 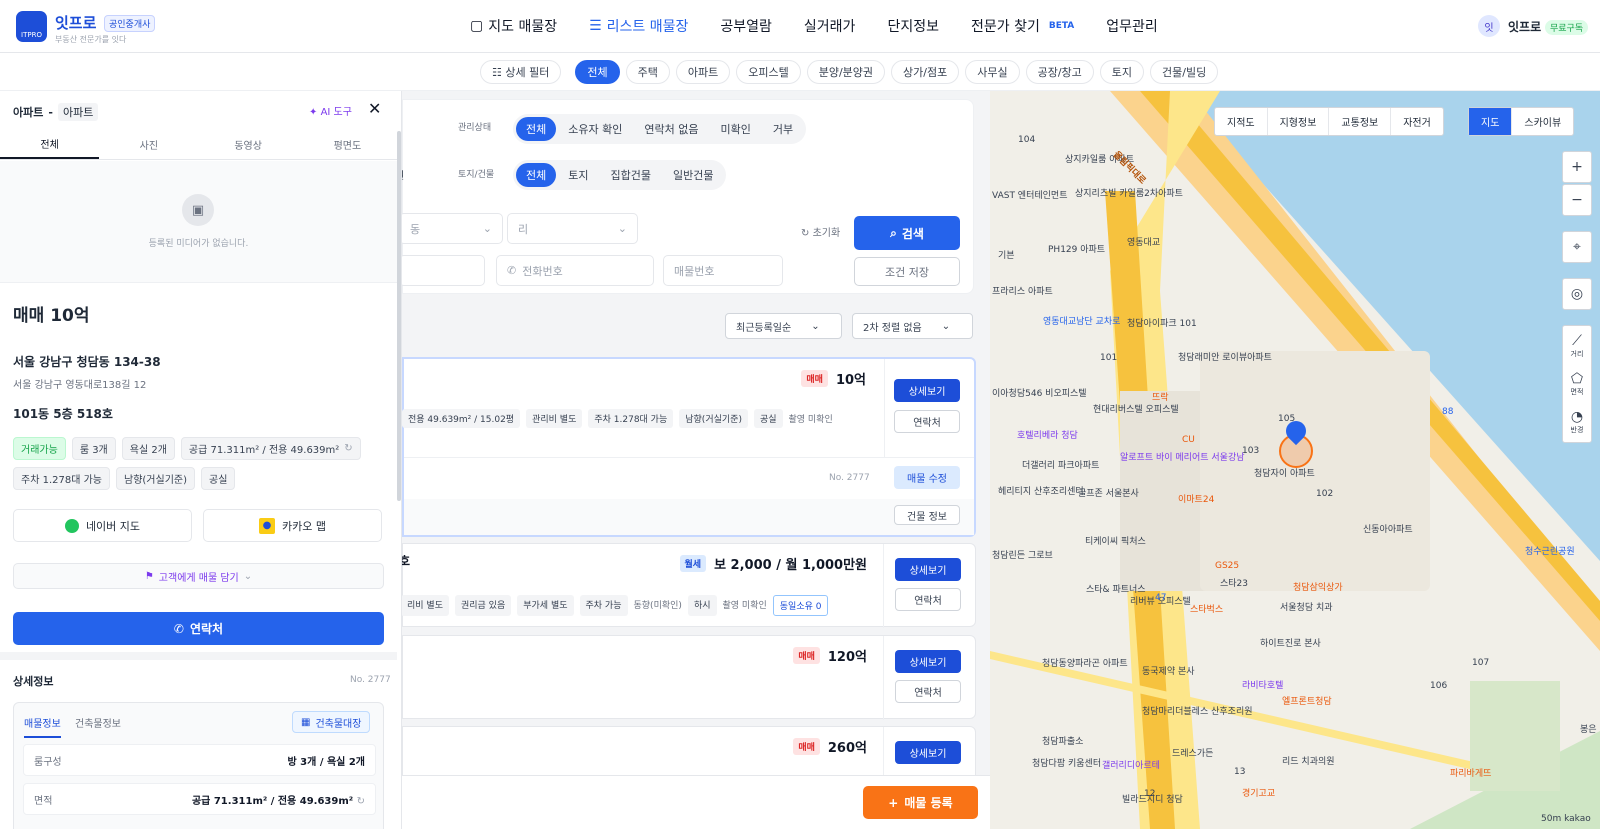 I want to click on detail-row: 면적 공급 71.311m² / 전용 49.639m² ↻, so click(x=199, y=799).